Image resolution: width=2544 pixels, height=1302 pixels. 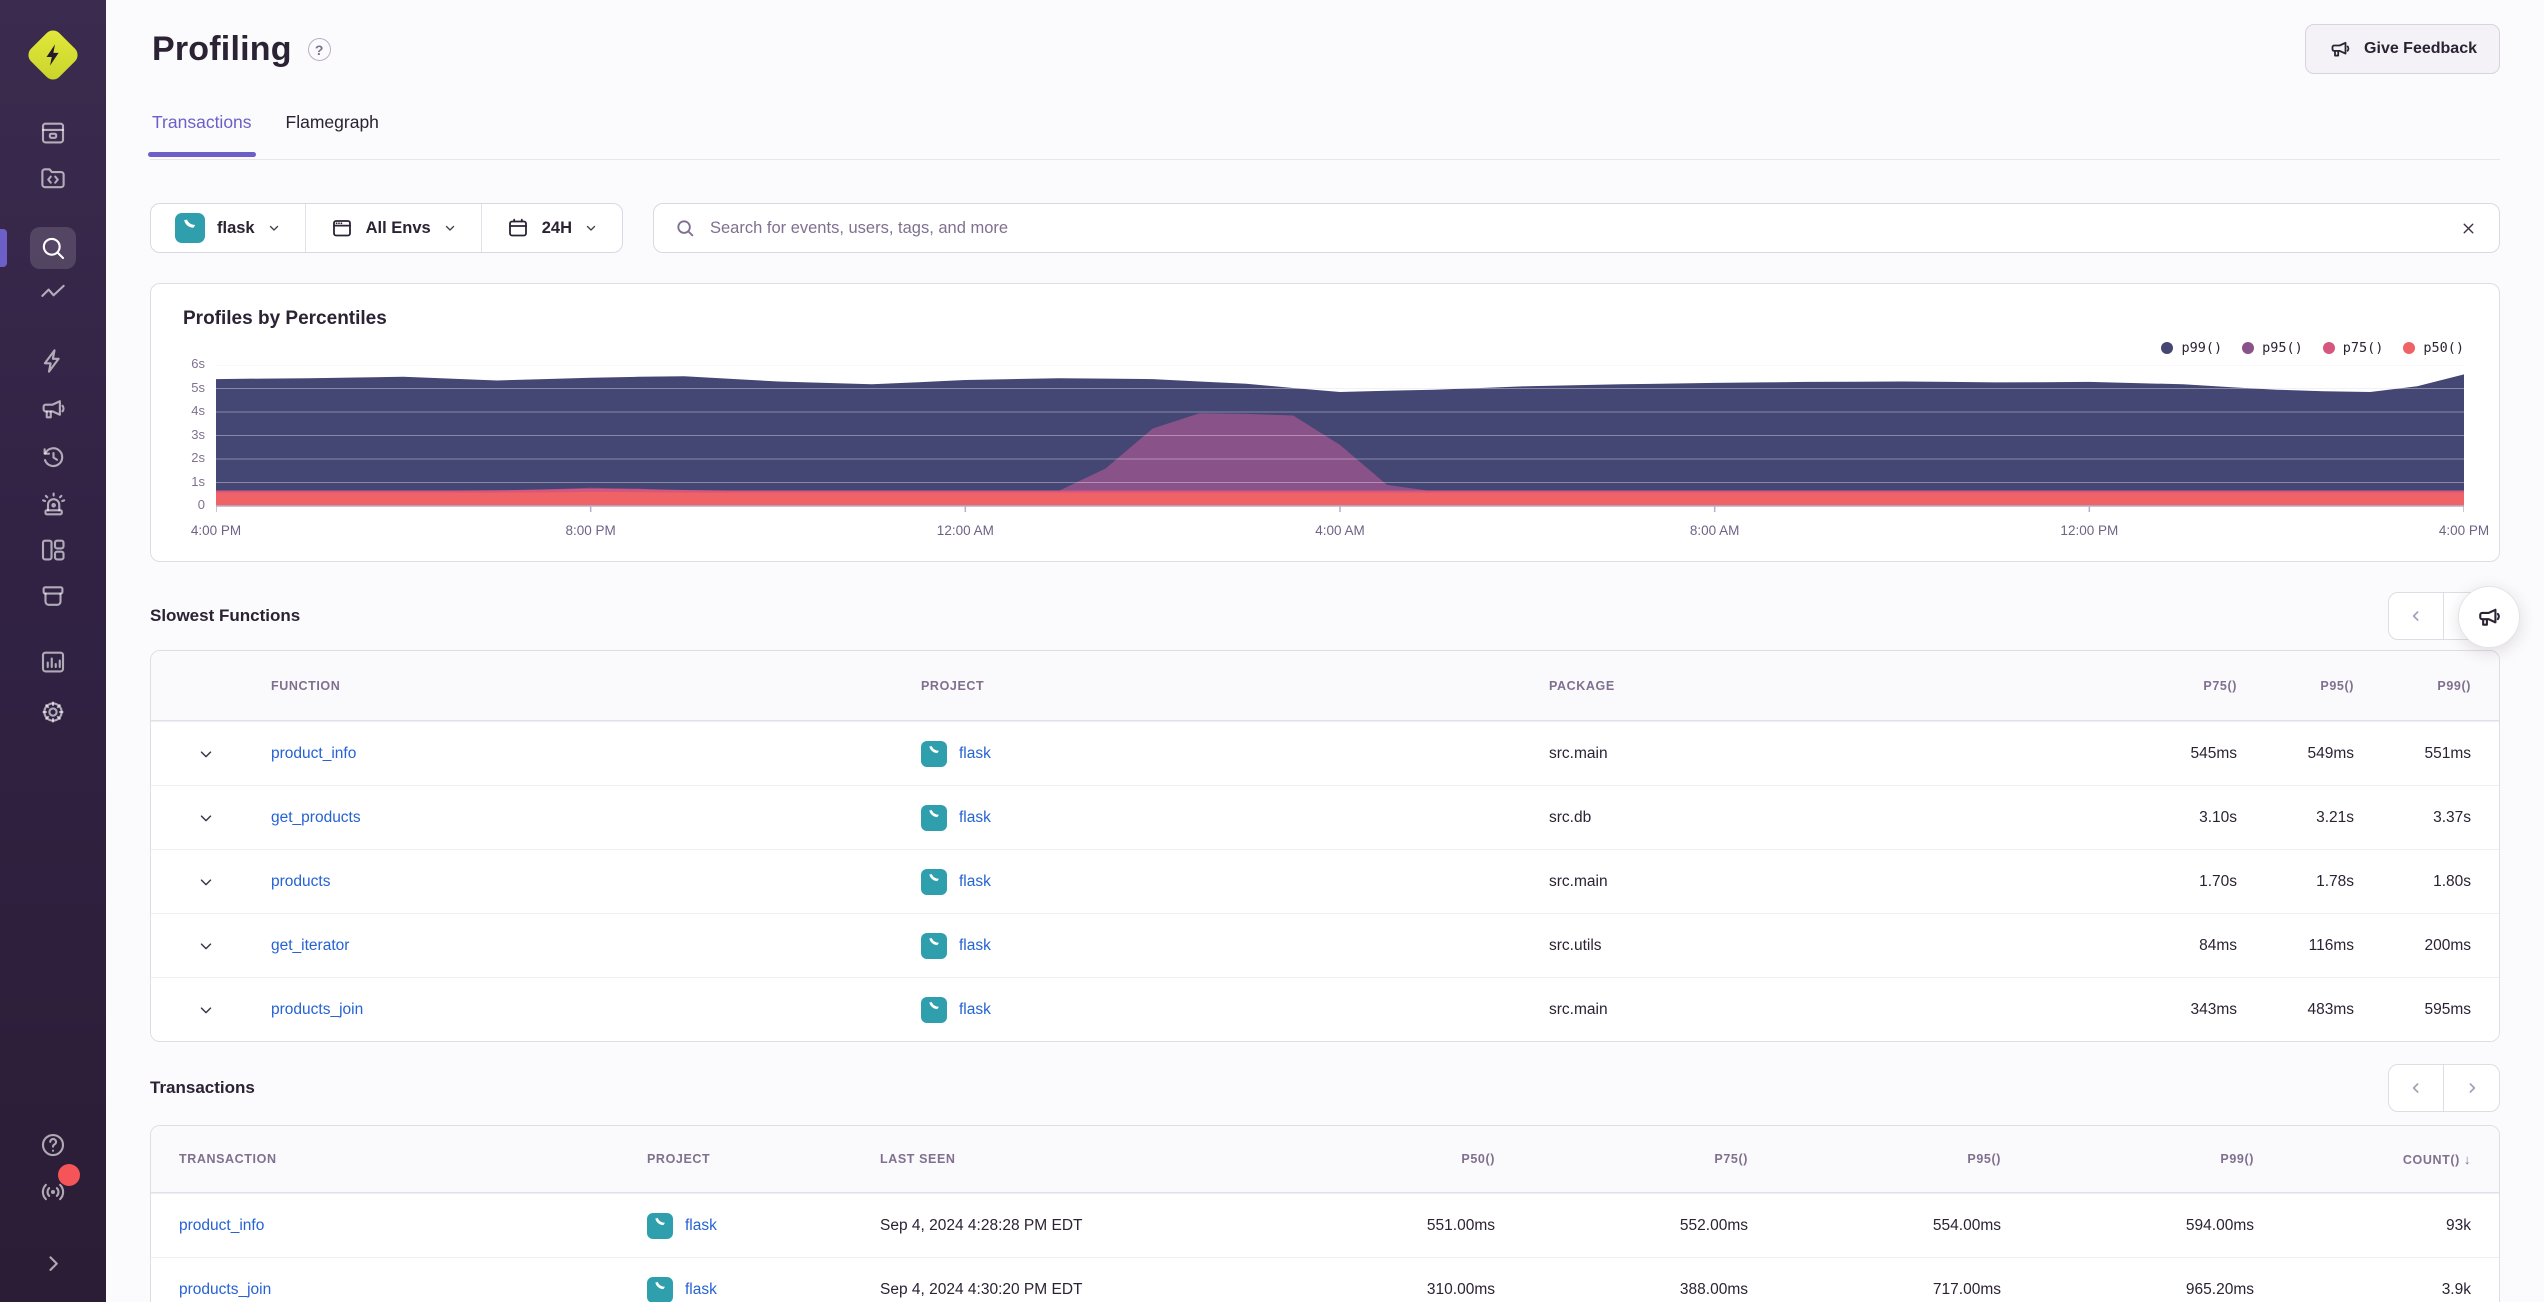 I want to click on search-icon, so click(x=53, y=248).